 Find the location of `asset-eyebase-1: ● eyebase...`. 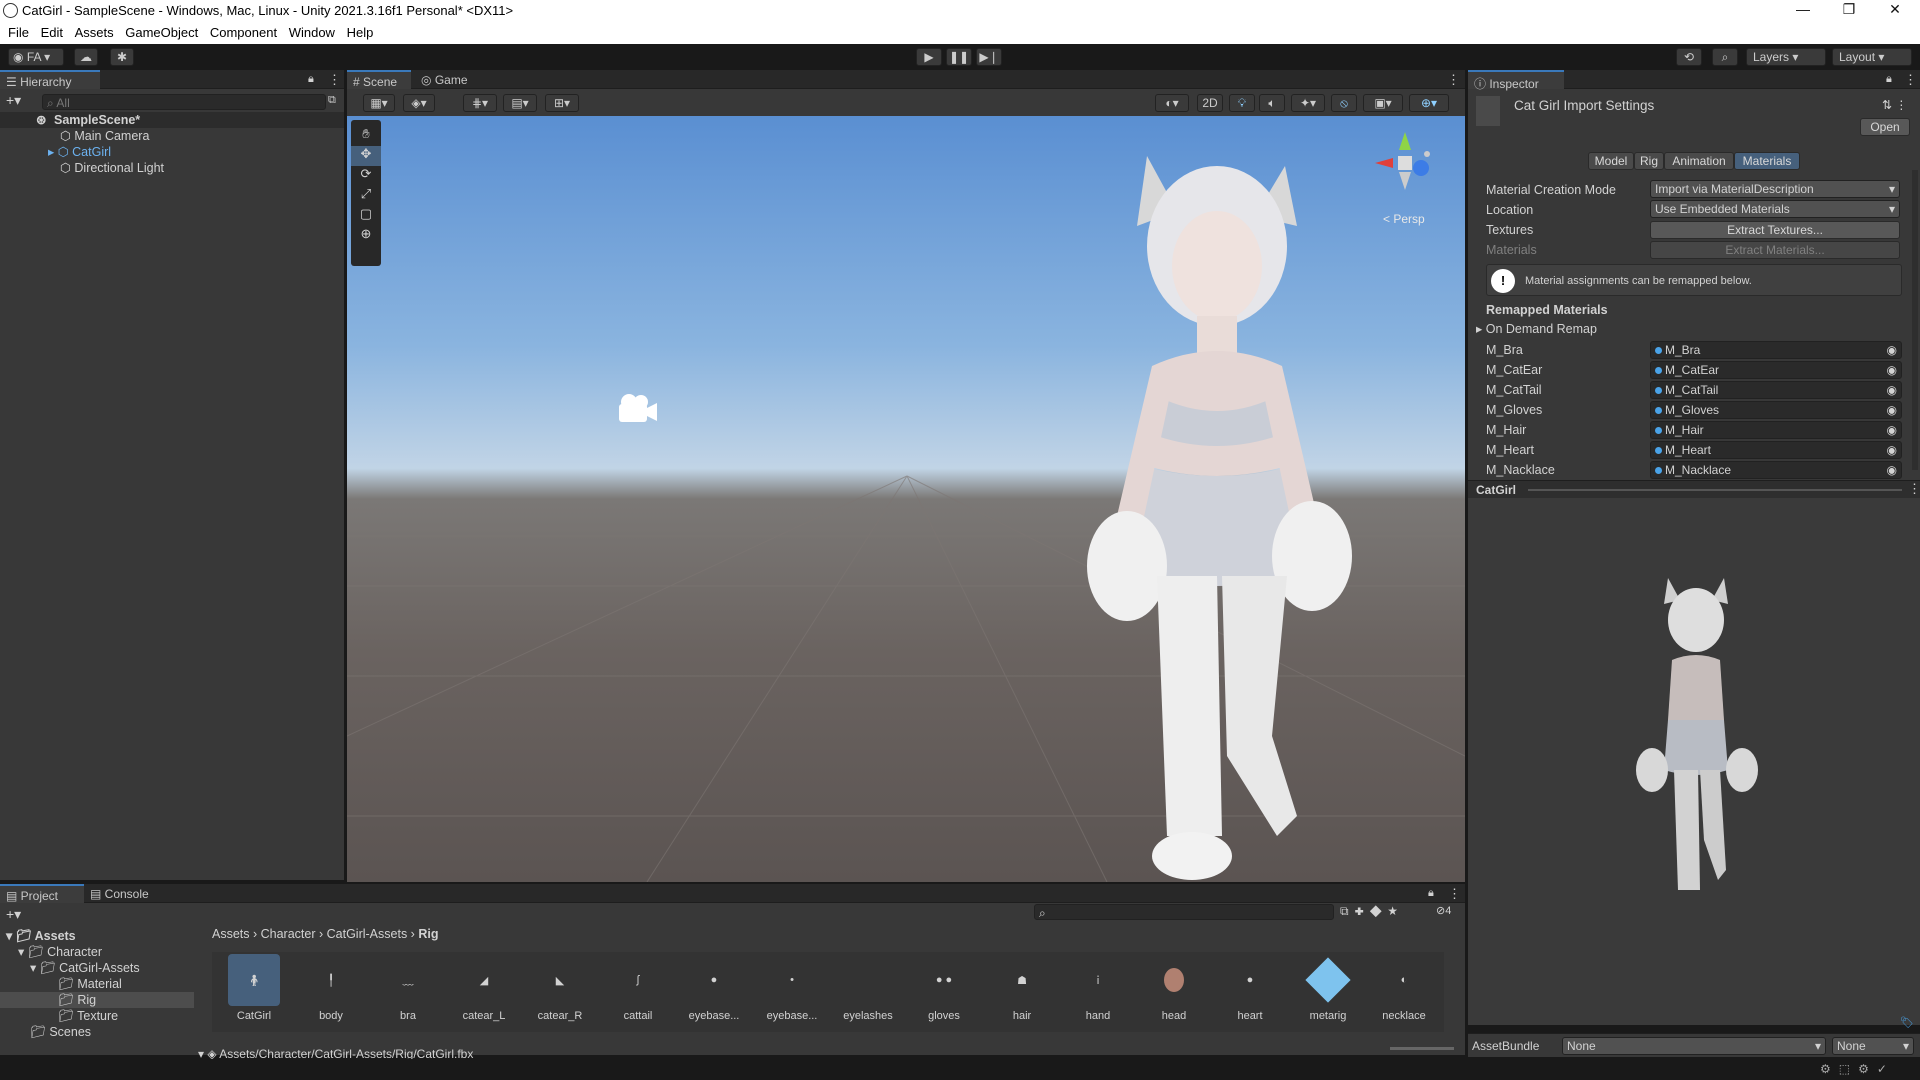

asset-eyebase-1: ● eyebase... is located at coordinates (714, 988).